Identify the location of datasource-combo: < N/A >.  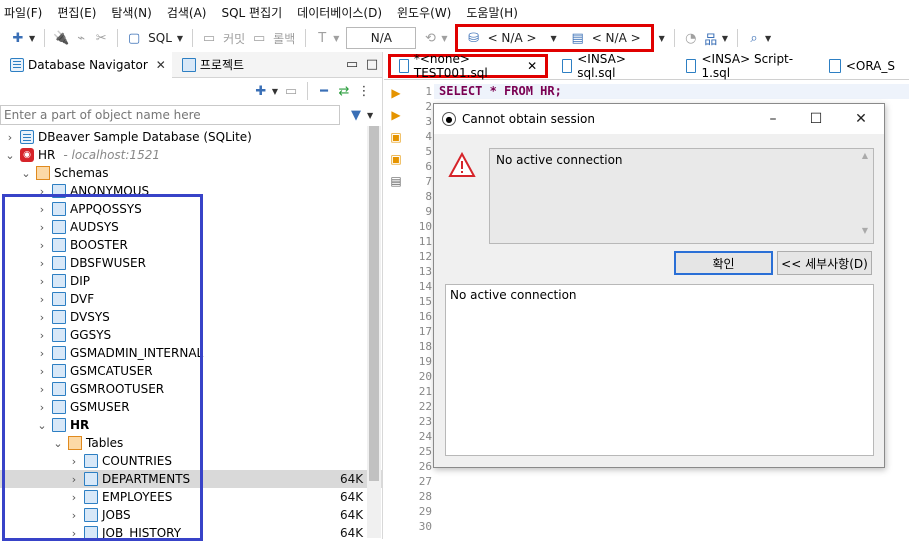
(512, 38).